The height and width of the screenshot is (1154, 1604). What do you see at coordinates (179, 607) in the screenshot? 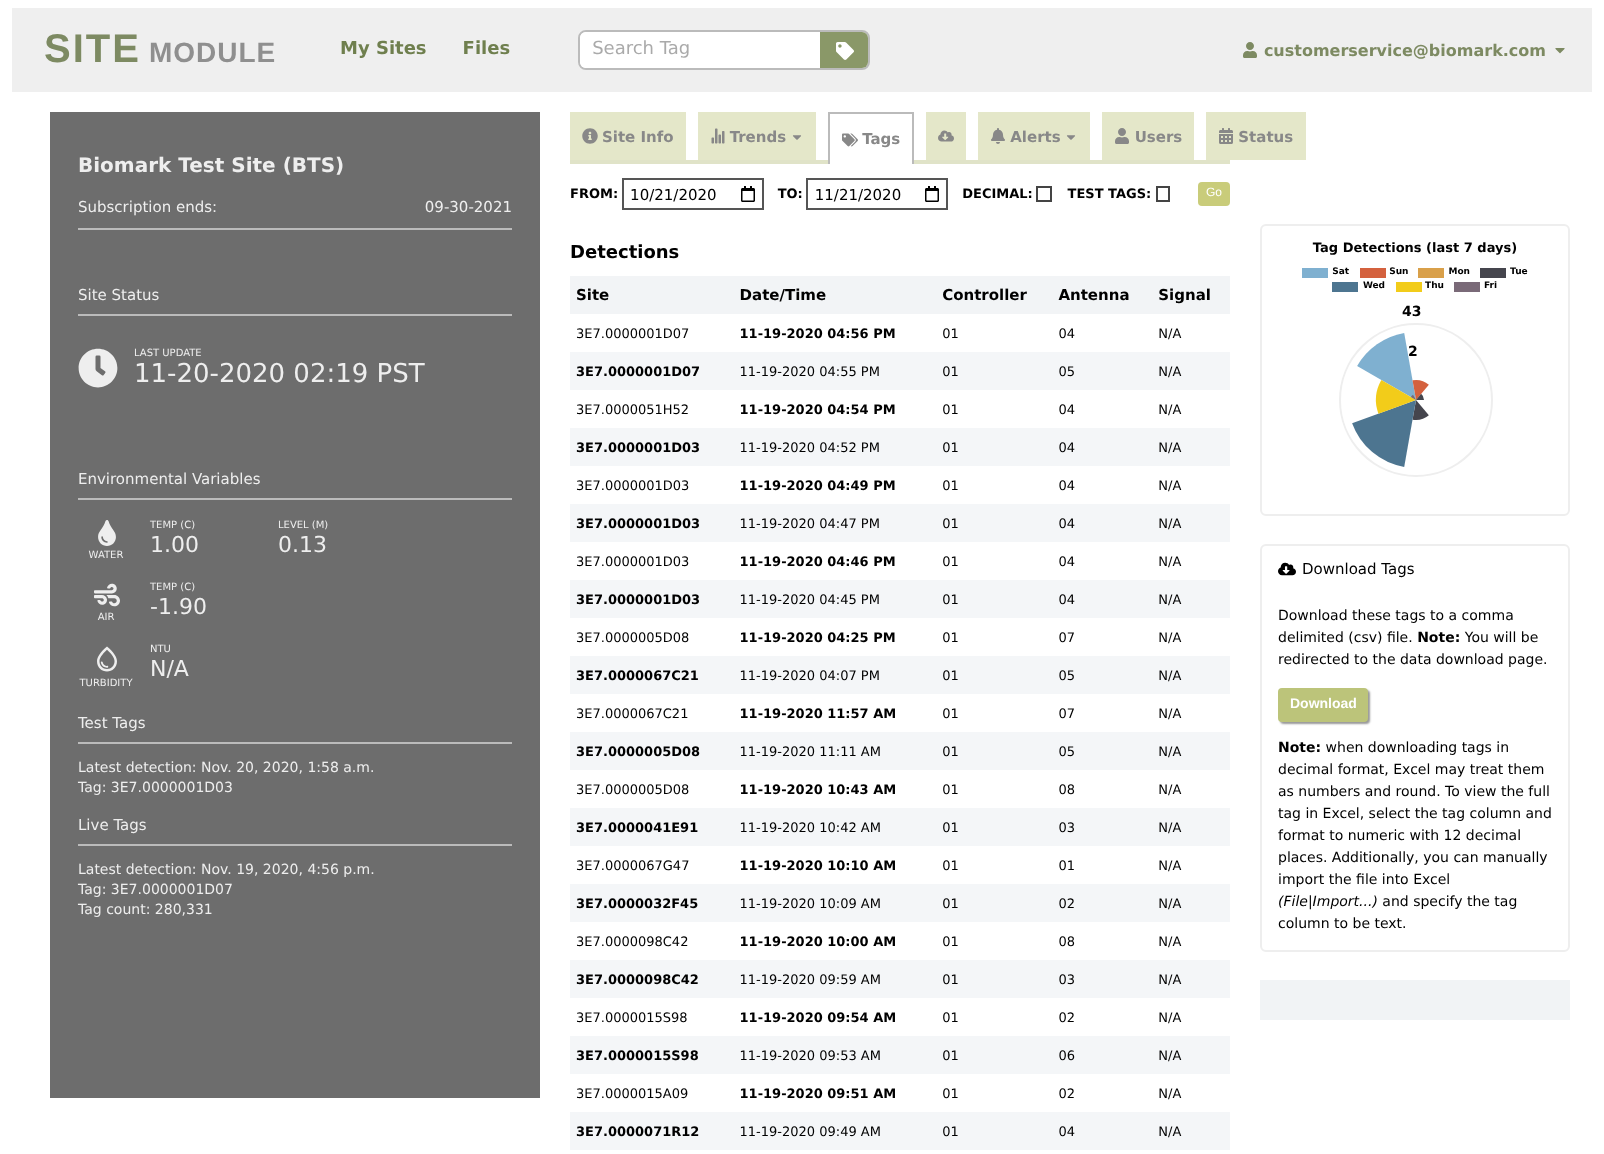
I see `reading-value: -1.90` at bounding box center [179, 607].